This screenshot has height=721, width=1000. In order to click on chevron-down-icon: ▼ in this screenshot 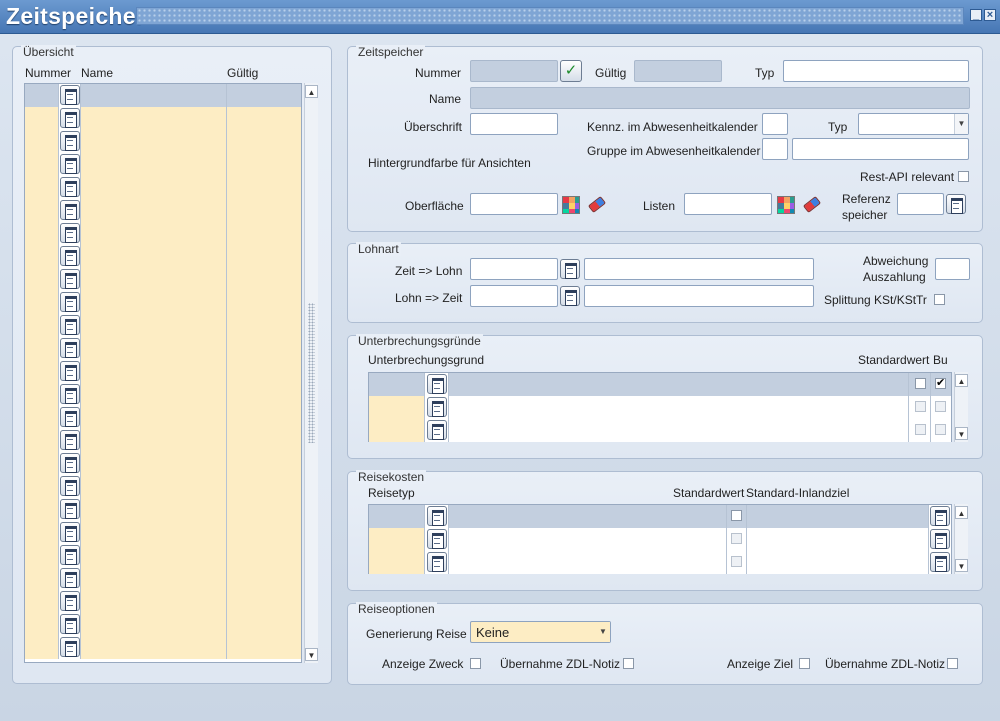, I will do `click(603, 632)`.